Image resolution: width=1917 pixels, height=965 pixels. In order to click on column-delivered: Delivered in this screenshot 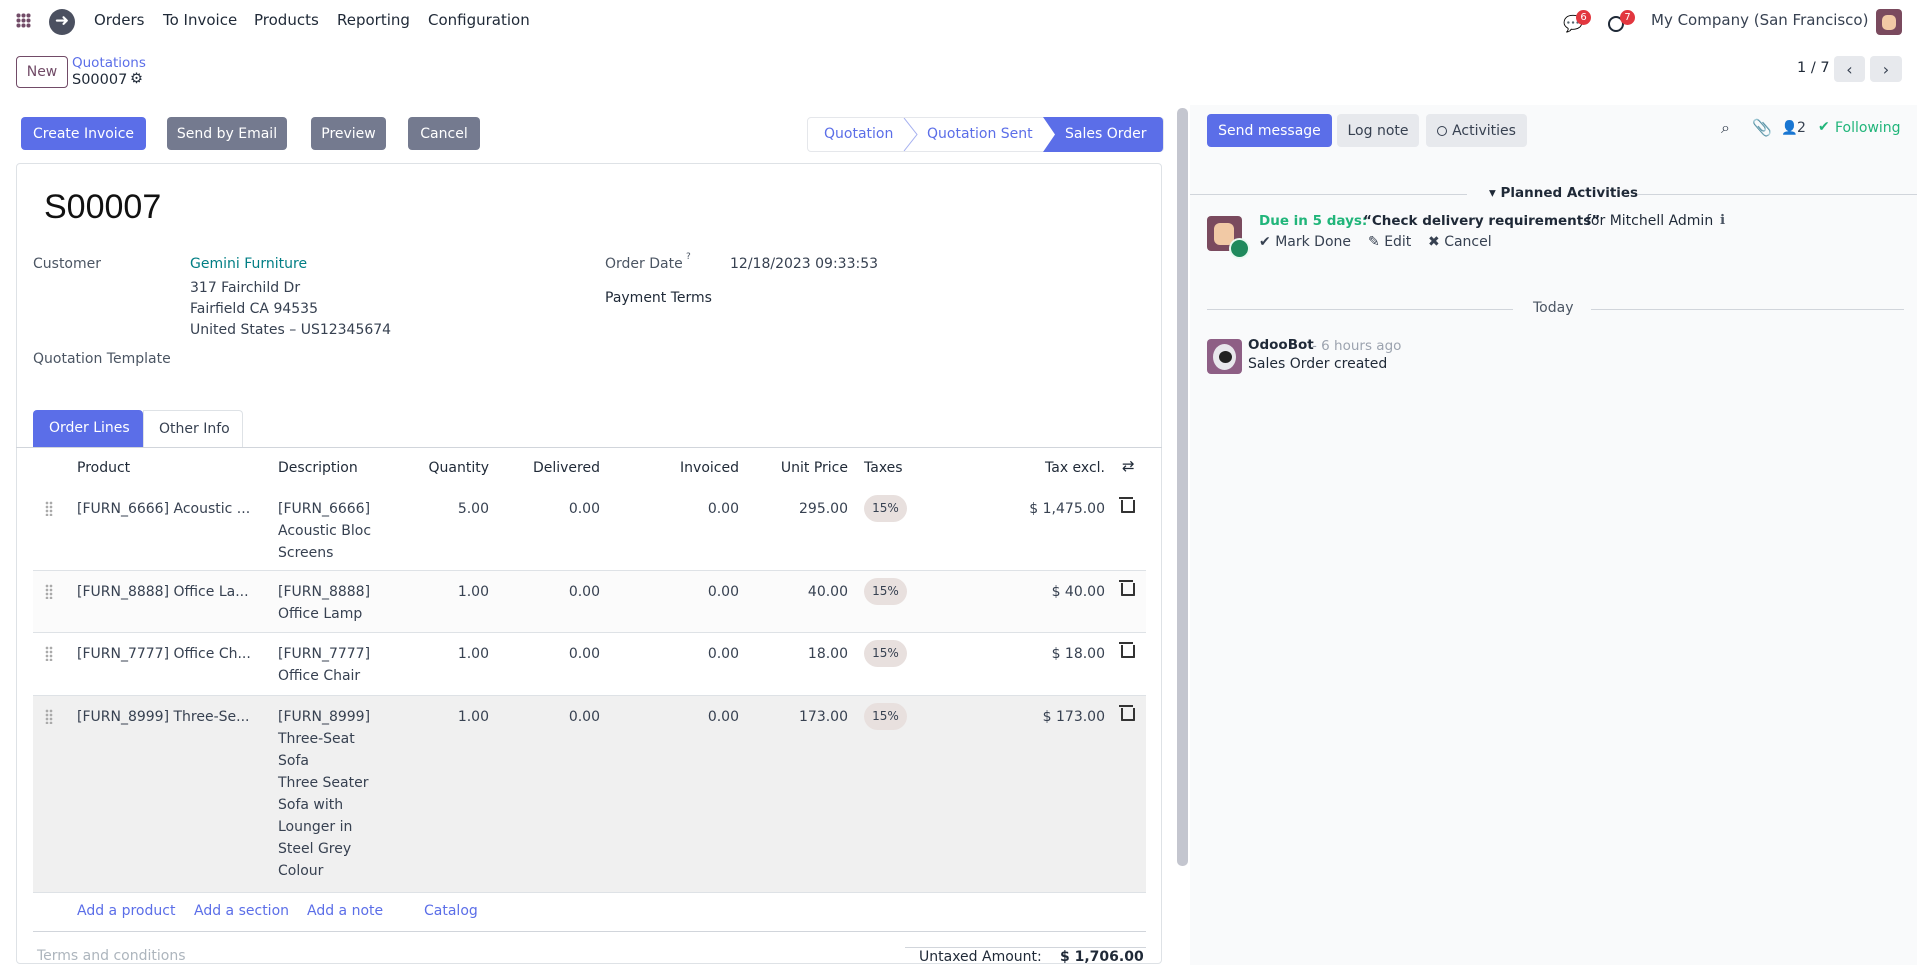, I will do `click(557, 468)`.